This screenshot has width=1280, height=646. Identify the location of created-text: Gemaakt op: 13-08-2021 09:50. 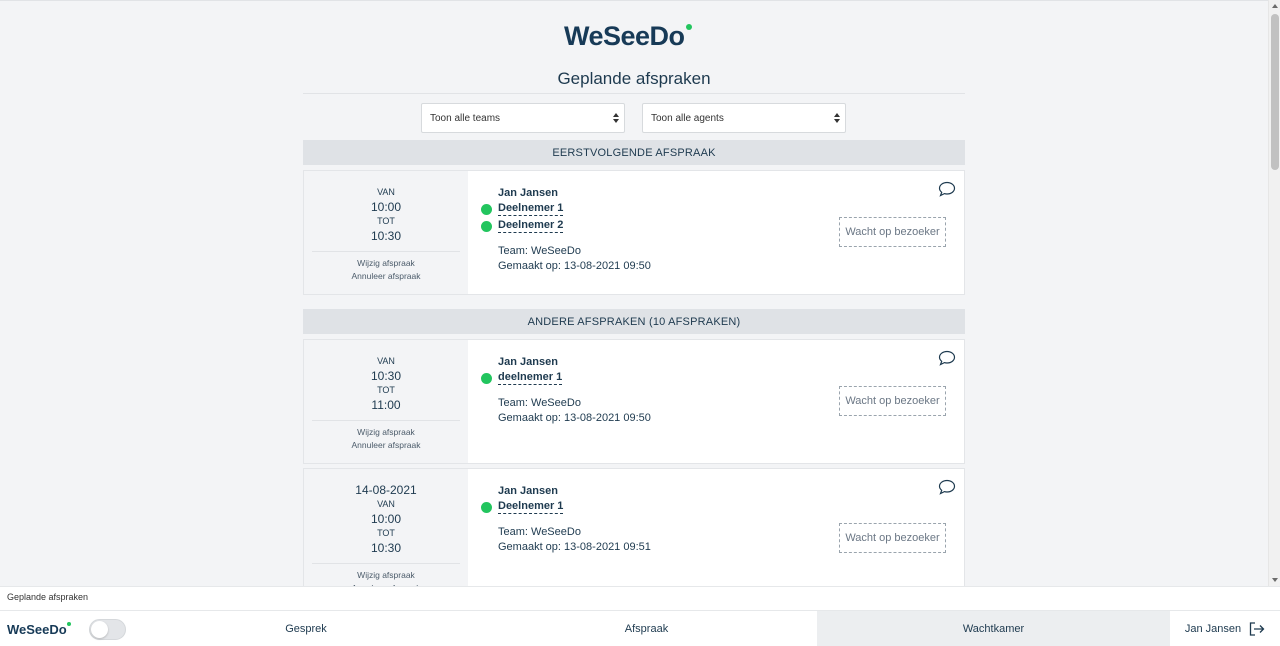
(574, 266).